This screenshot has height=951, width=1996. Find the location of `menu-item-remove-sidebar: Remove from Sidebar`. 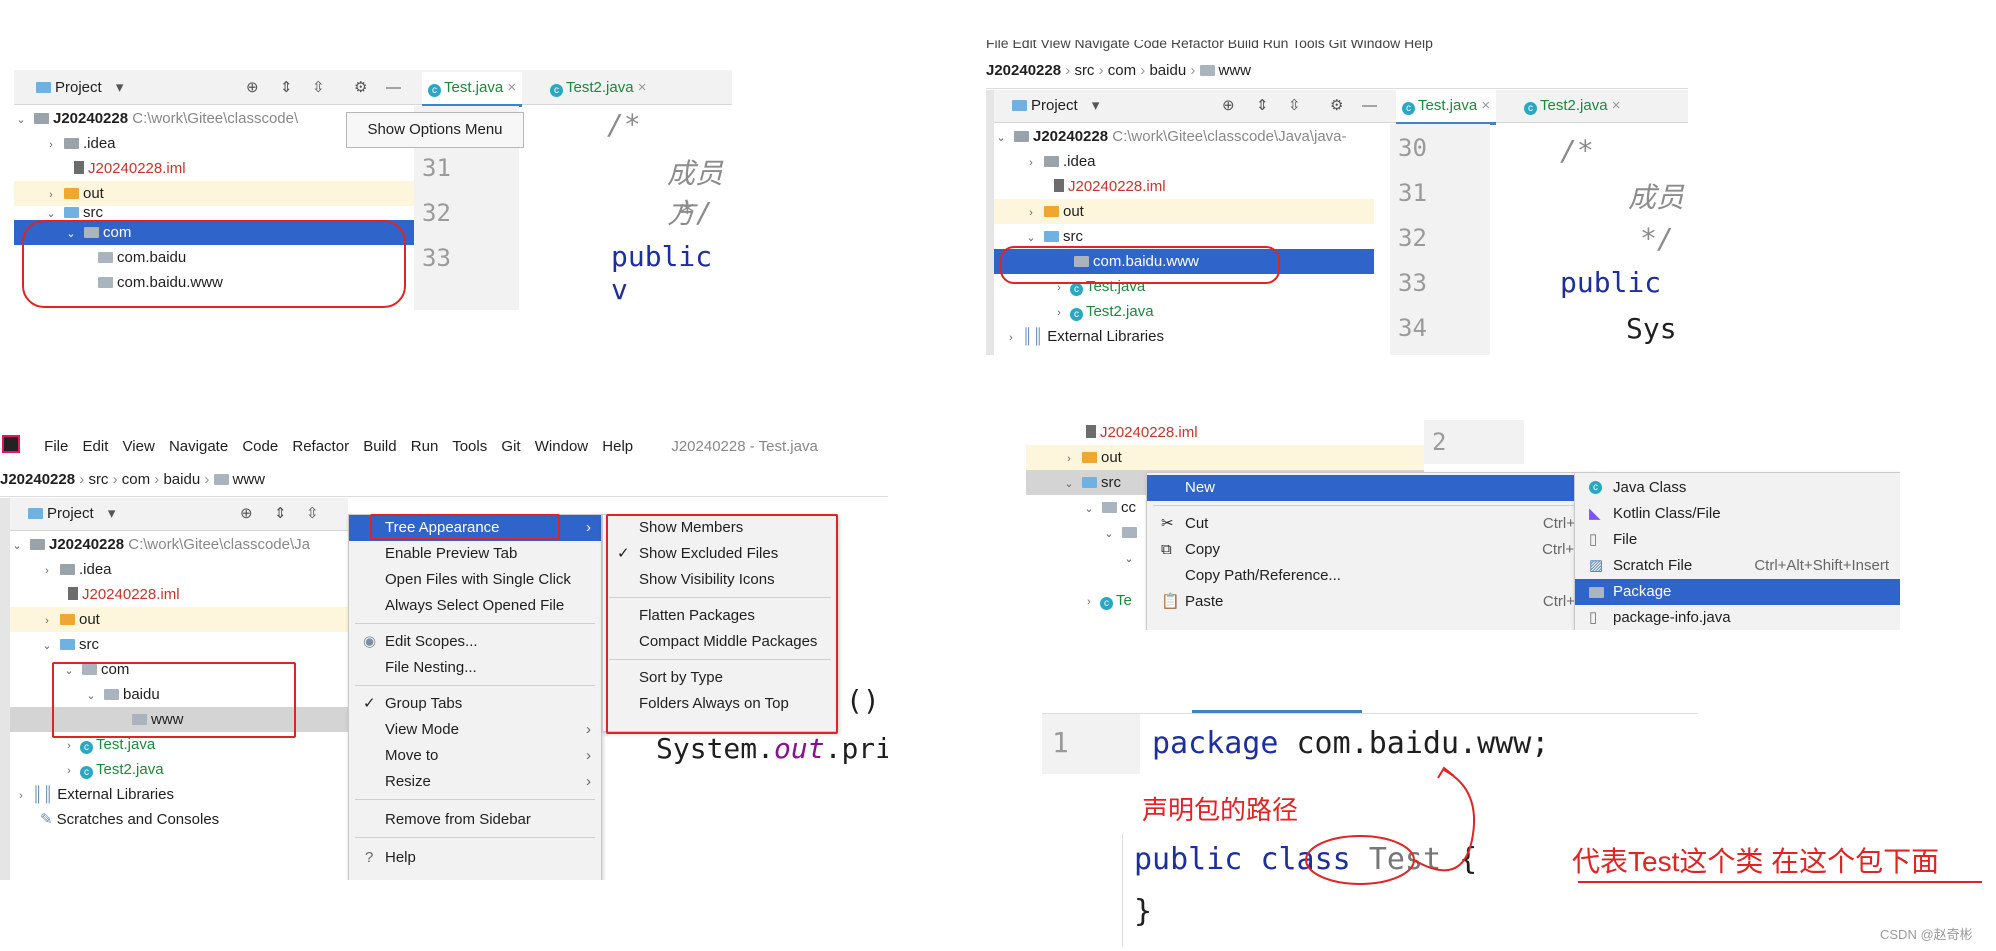

menu-item-remove-sidebar: Remove from Sidebar is located at coordinates (475, 820).